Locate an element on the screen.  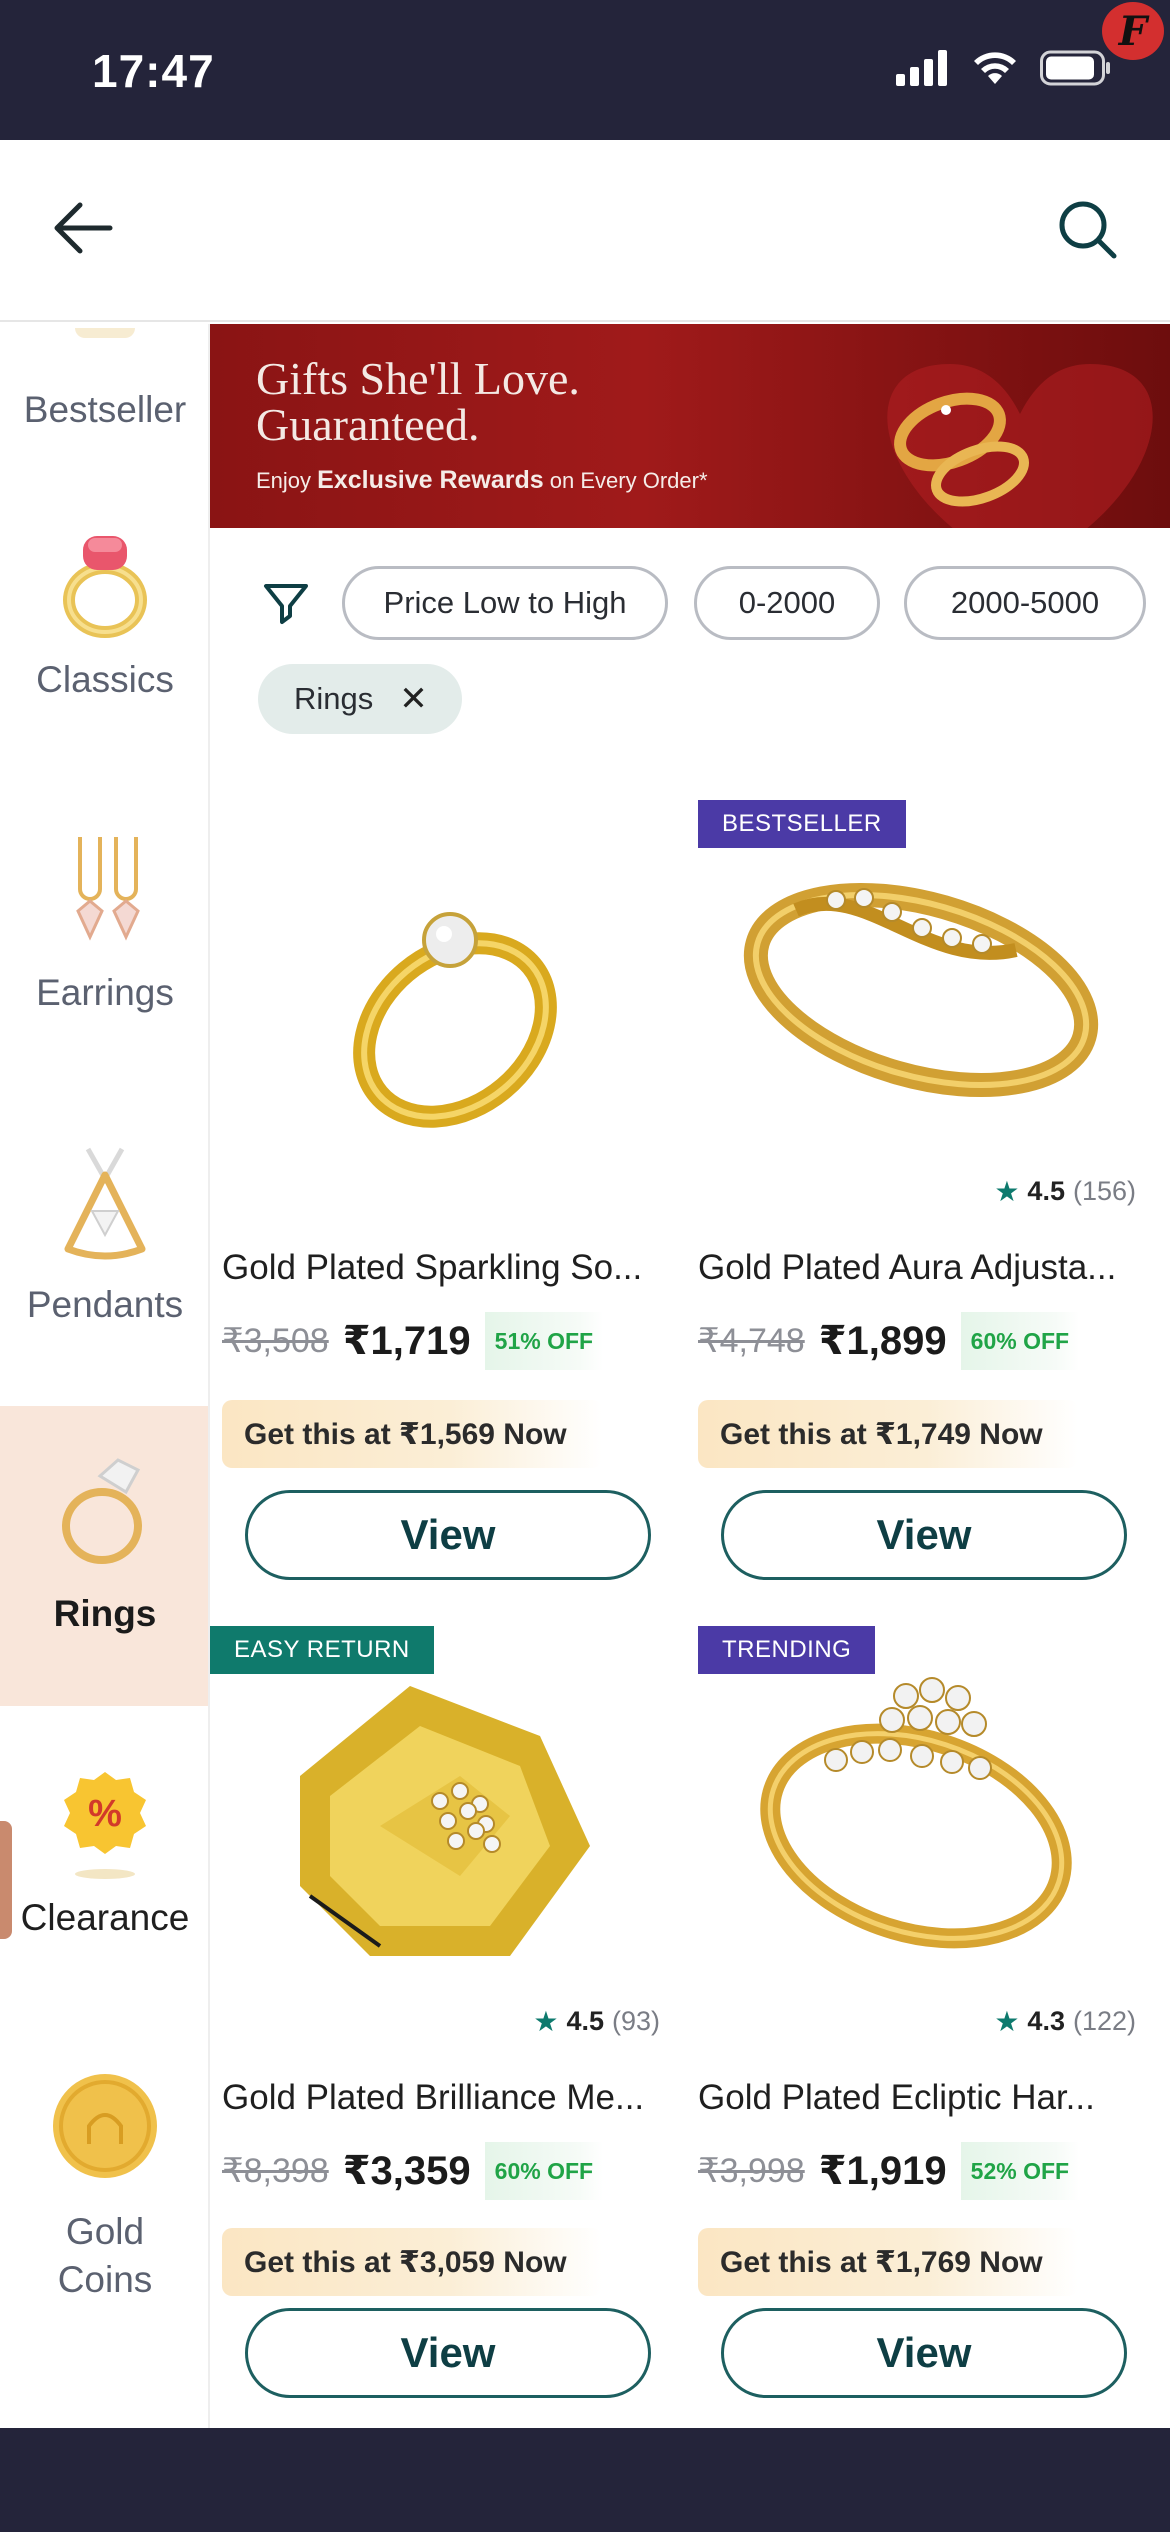
mrp-price: ₹3,998 is located at coordinates (751, 2171).